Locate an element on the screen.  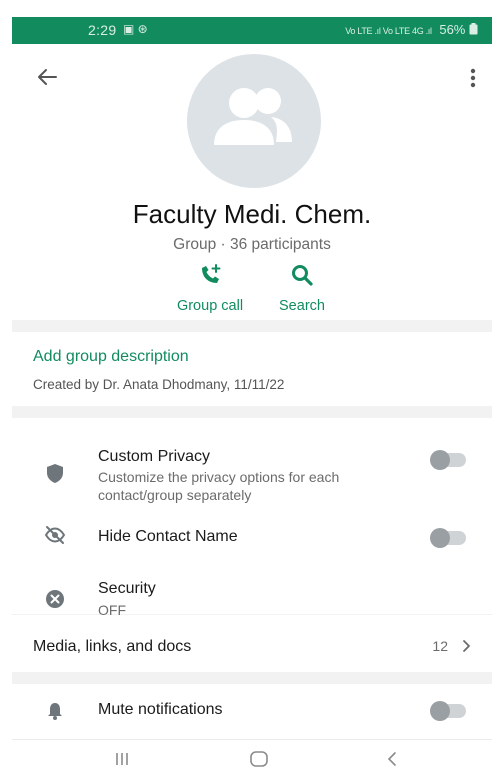
battery-icon is located at coordinates (473, 29).